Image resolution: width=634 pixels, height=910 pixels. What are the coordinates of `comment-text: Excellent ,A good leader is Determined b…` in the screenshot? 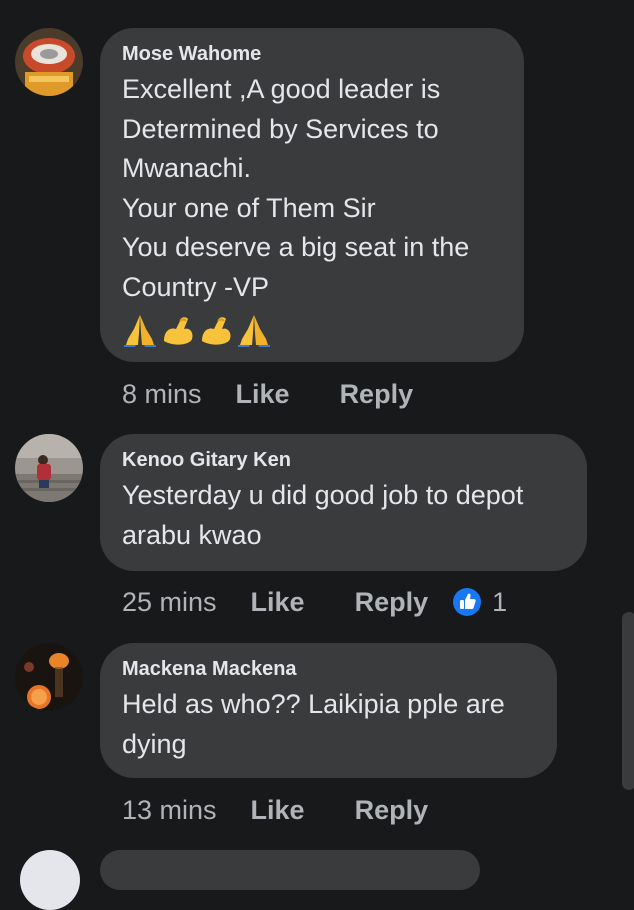 It's located at (296, 188).